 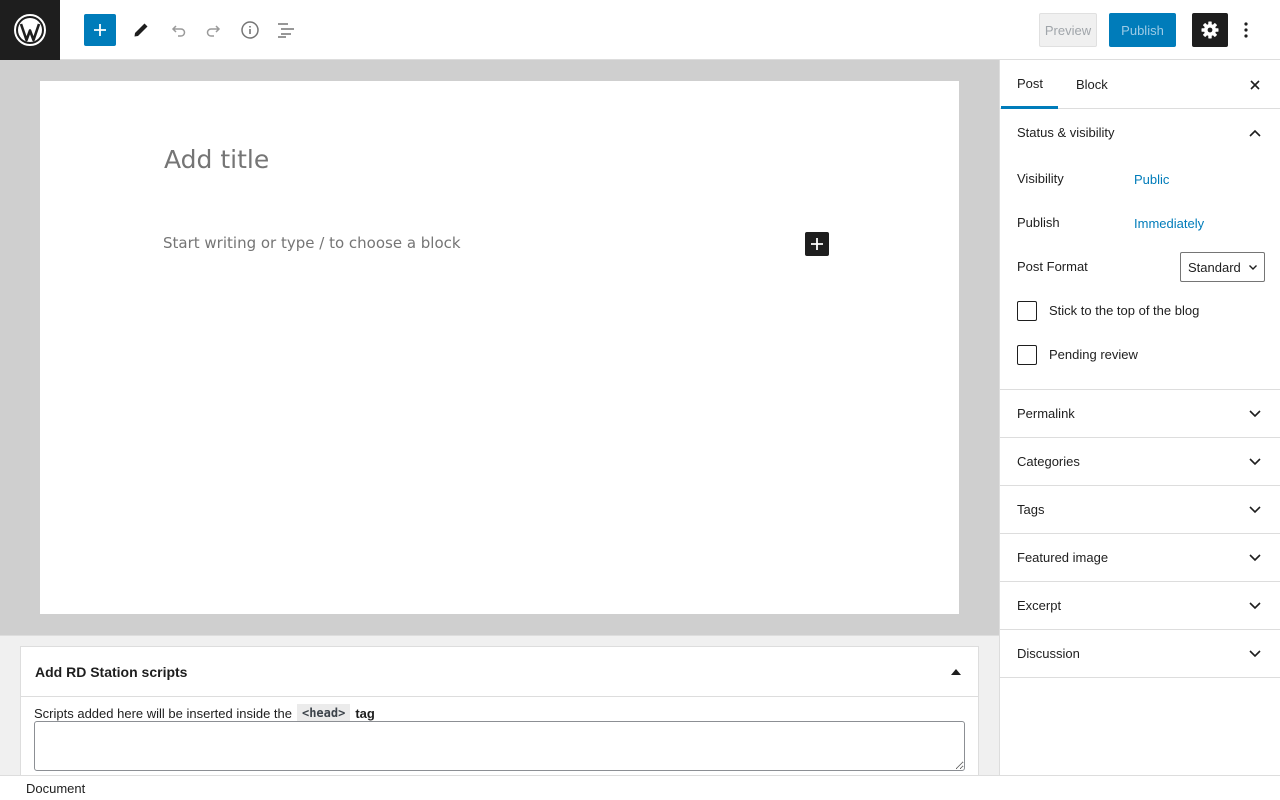 What do you see at coordinates (55, 788) in the screenshot?
I see `breadcrumb-document: Document` at bounding box center [55, 788].